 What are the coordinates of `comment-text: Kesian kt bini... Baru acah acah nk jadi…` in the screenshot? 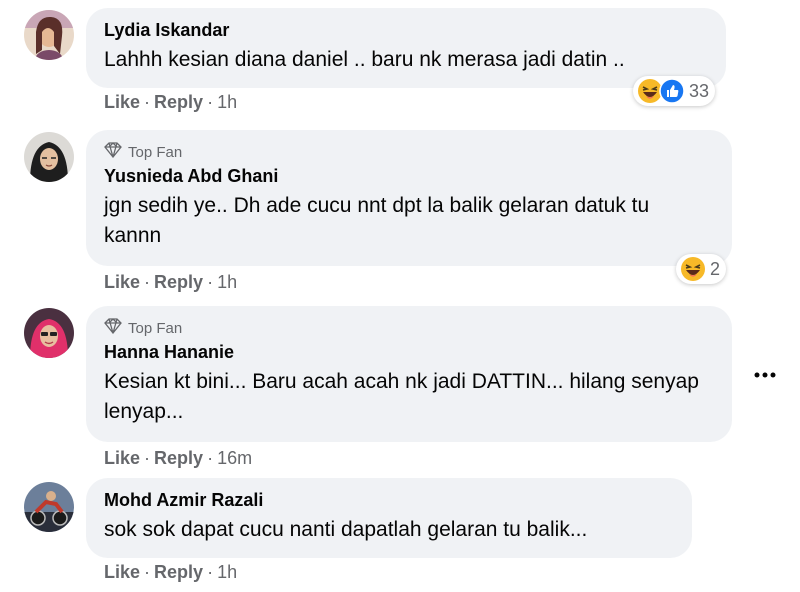 It's located at (401, 396).